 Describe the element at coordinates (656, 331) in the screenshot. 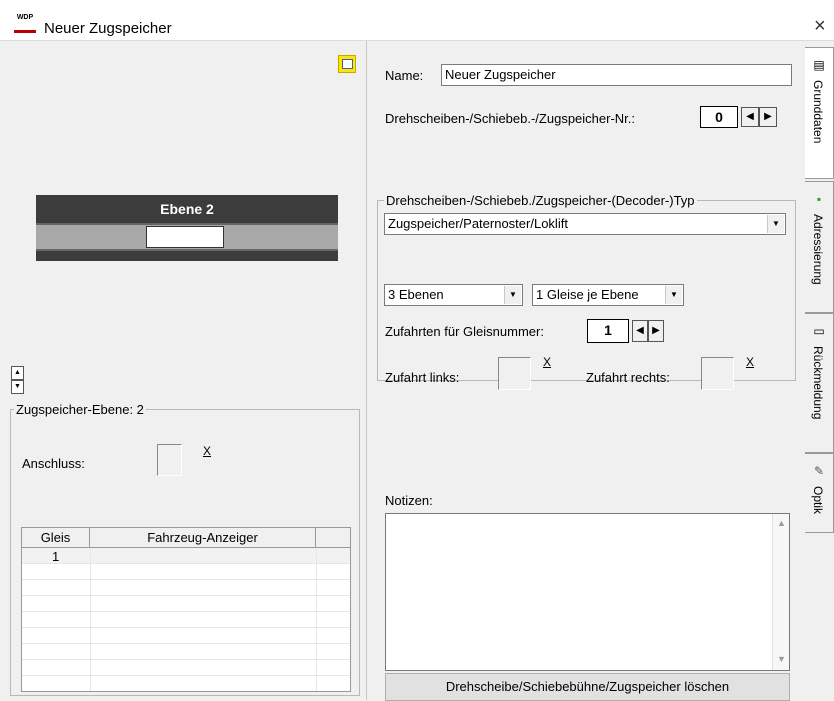

I see `zufahrten-increment-icon: ▶` at that location.